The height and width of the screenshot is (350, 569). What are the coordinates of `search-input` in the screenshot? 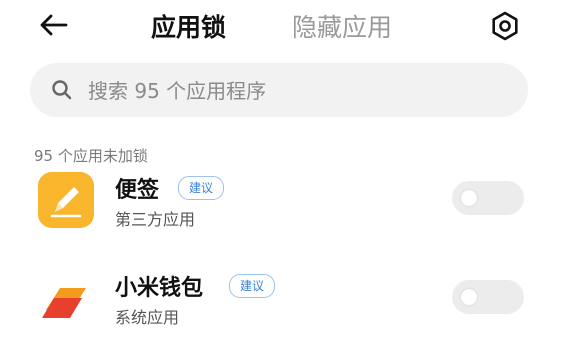 It's located at (298, 91).